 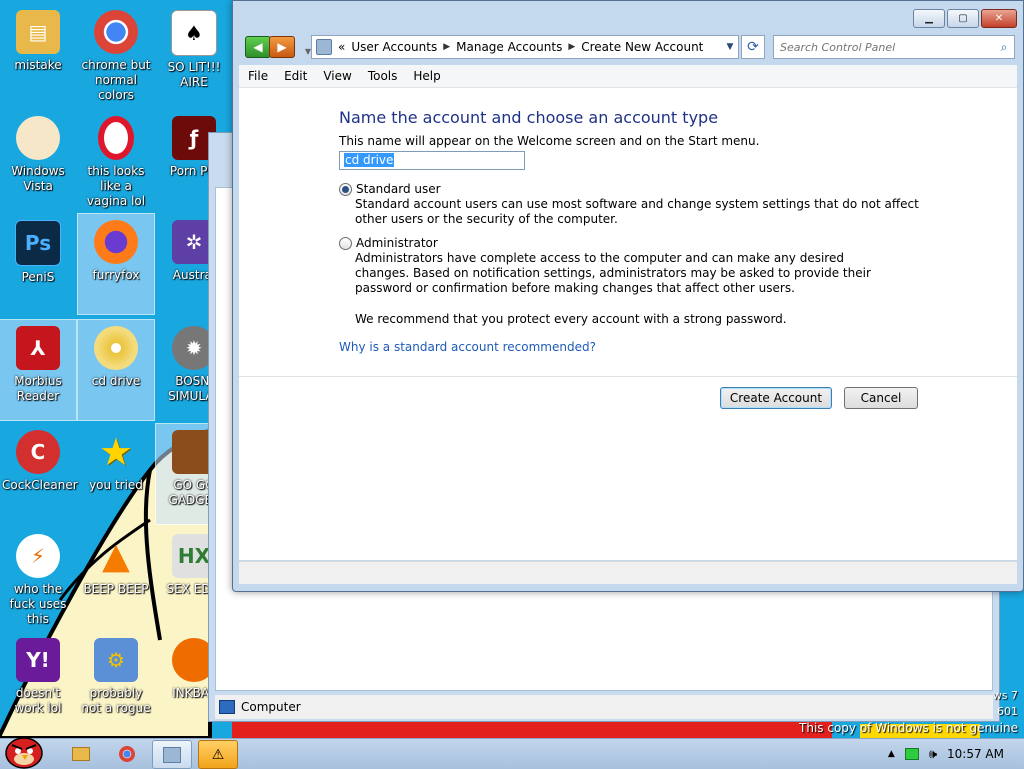 I want to click on administrator-radio, so click(x=345, y=243).